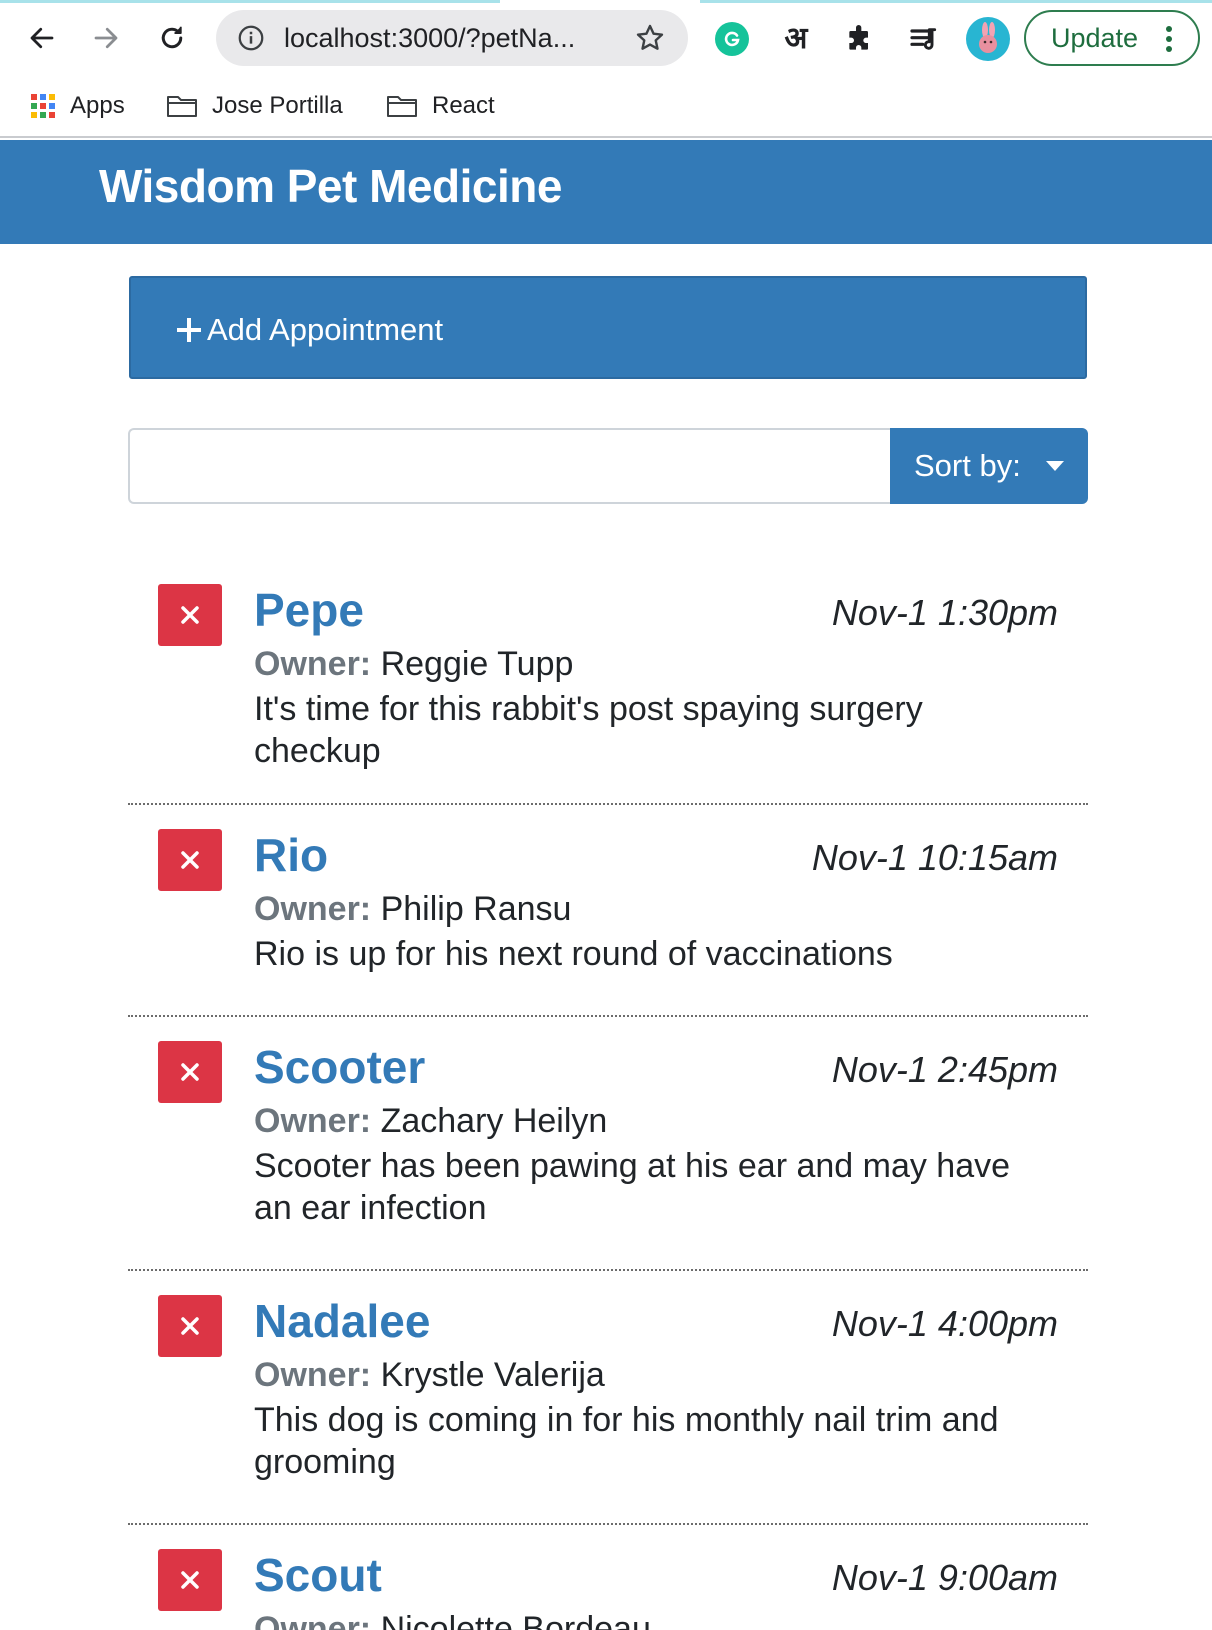 The width and height of the screenshot is (1212, 1630). I want to click on info-icon, so click(251, 38).